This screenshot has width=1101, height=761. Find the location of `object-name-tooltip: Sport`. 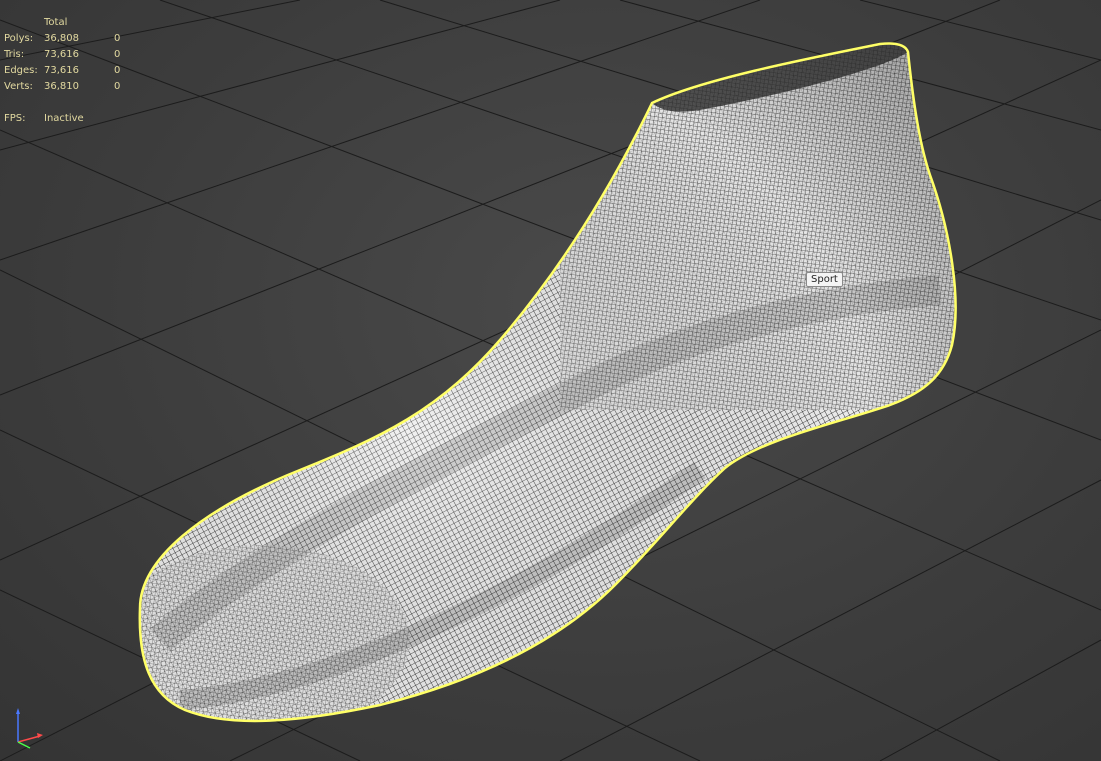

object-name-tooltip: Sport is located at coordinates (824, 279).